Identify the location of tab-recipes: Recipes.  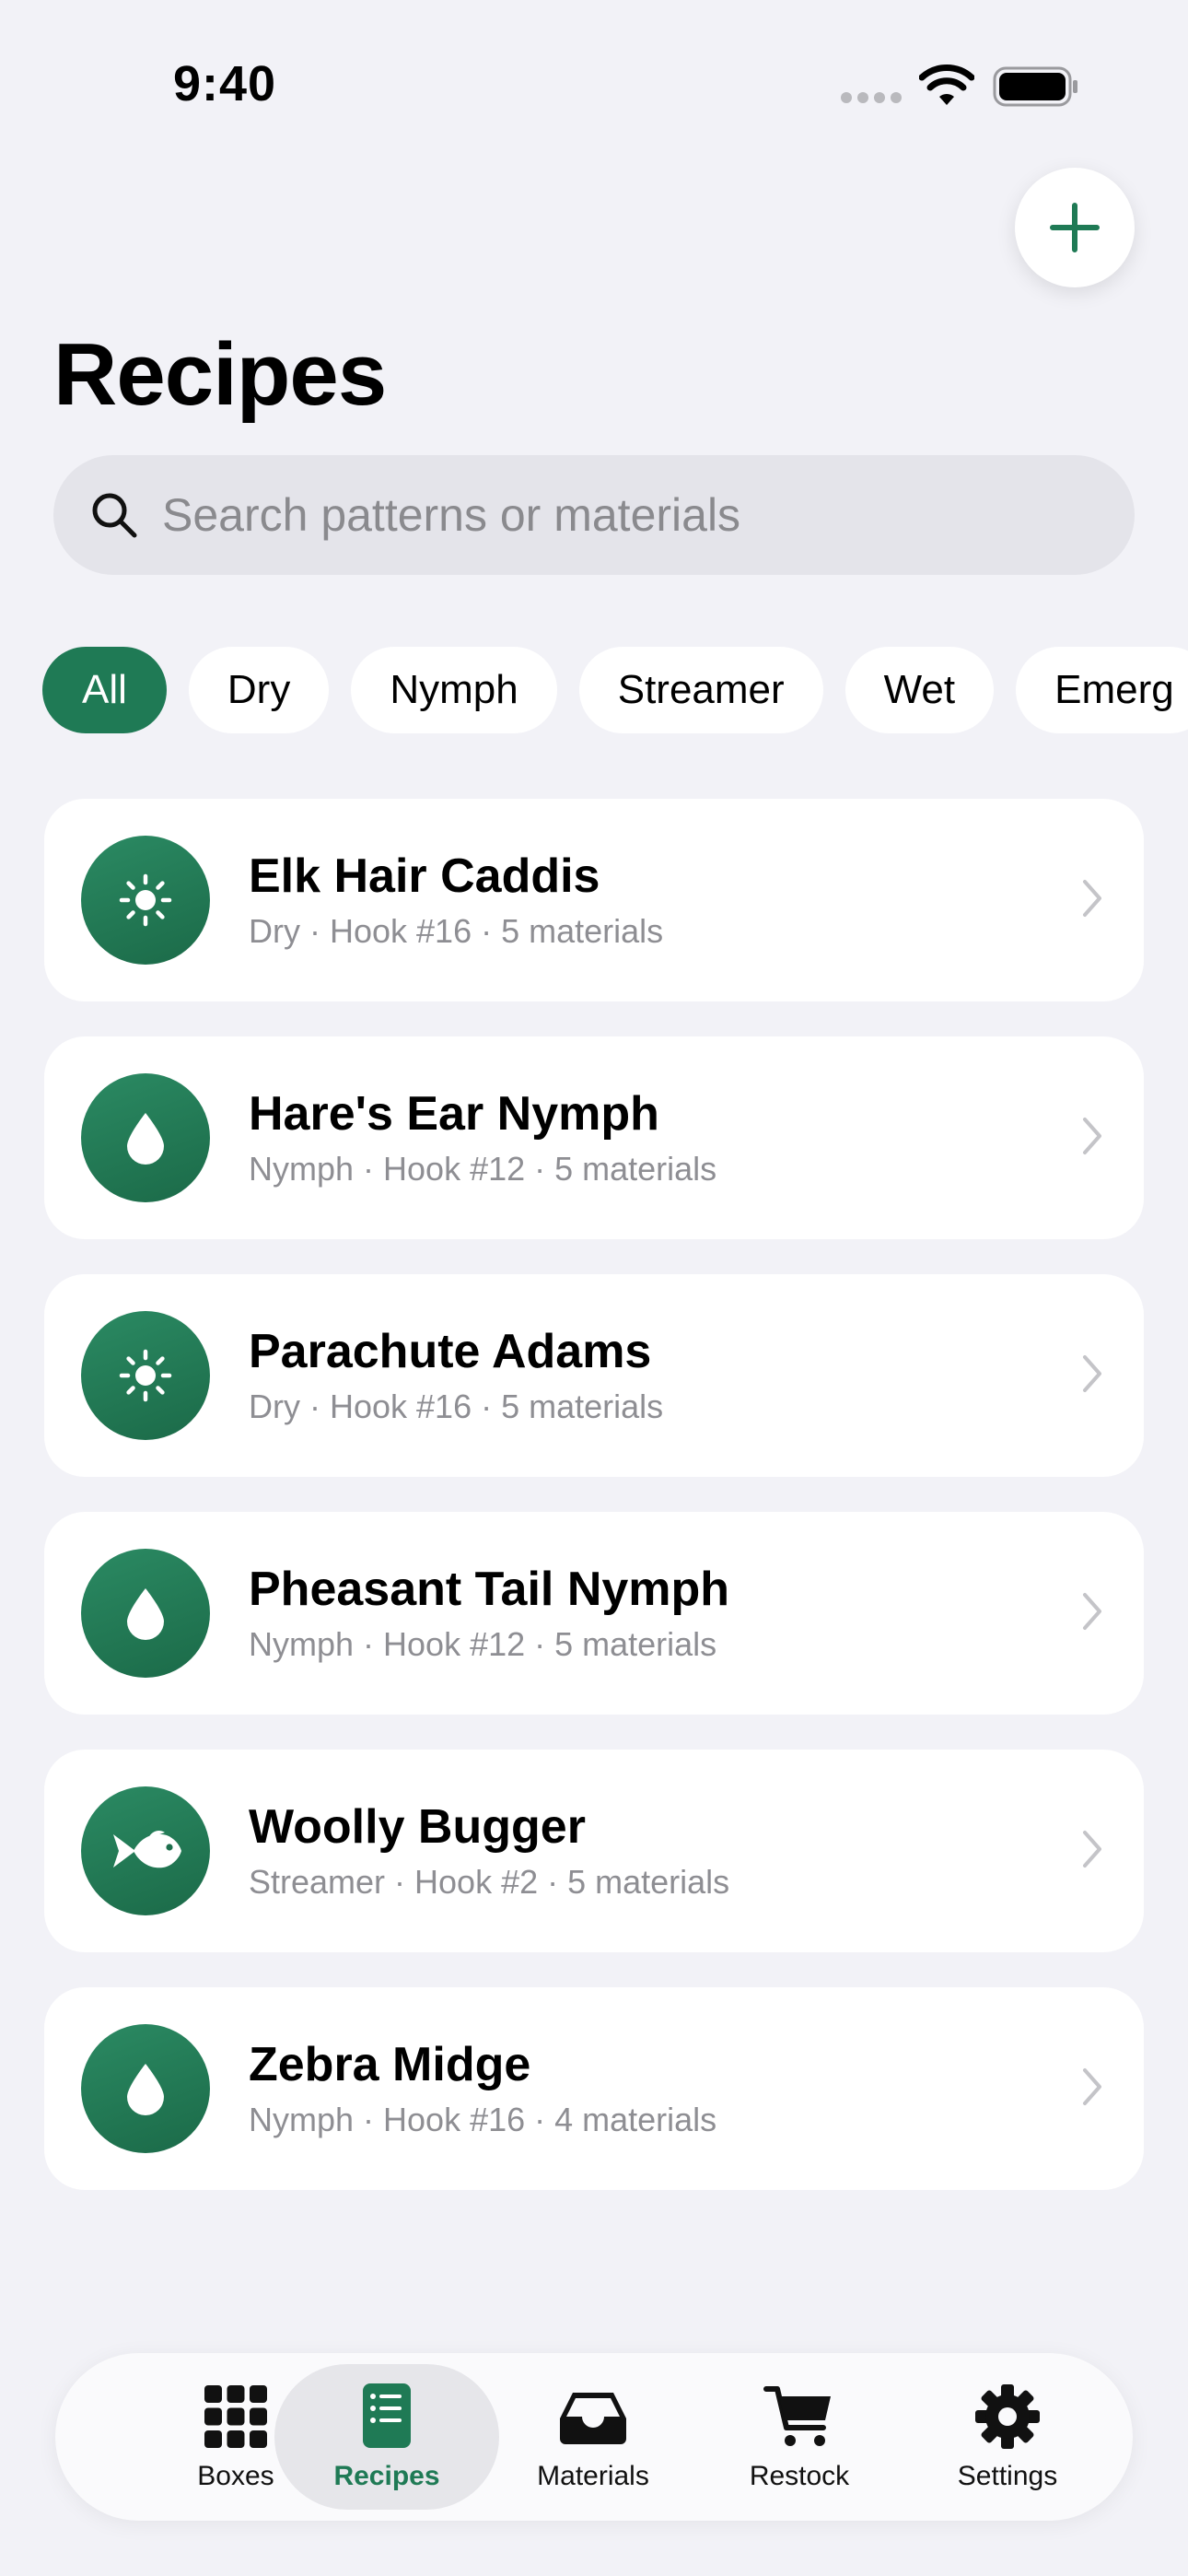
(386, 2437).